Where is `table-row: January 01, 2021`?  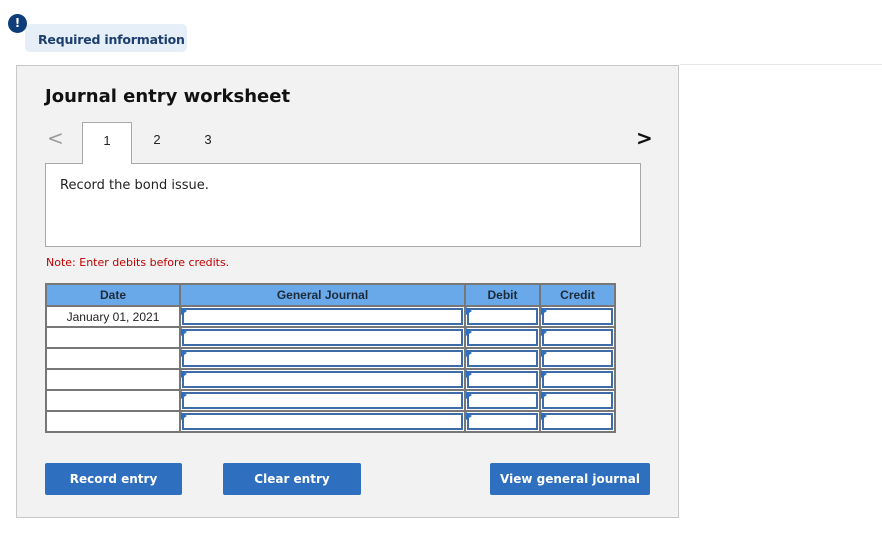 table-row: January 01, 2021 is located at coordinates (330, 316).